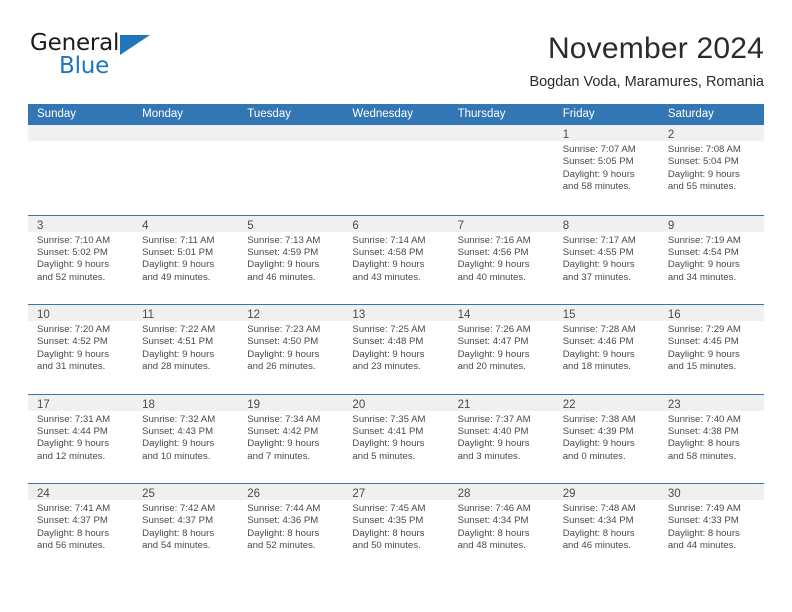  Describe the element at coordinates (389, 329) in the screenshot. I see `sunrise-text: Sunrise: 7:25 AM` at that location.